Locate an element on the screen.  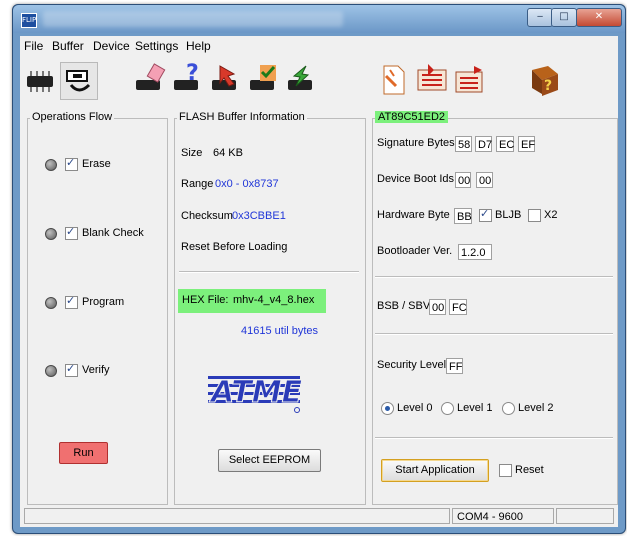
bljb-label: BLJB is located at coordinates (508, 215).